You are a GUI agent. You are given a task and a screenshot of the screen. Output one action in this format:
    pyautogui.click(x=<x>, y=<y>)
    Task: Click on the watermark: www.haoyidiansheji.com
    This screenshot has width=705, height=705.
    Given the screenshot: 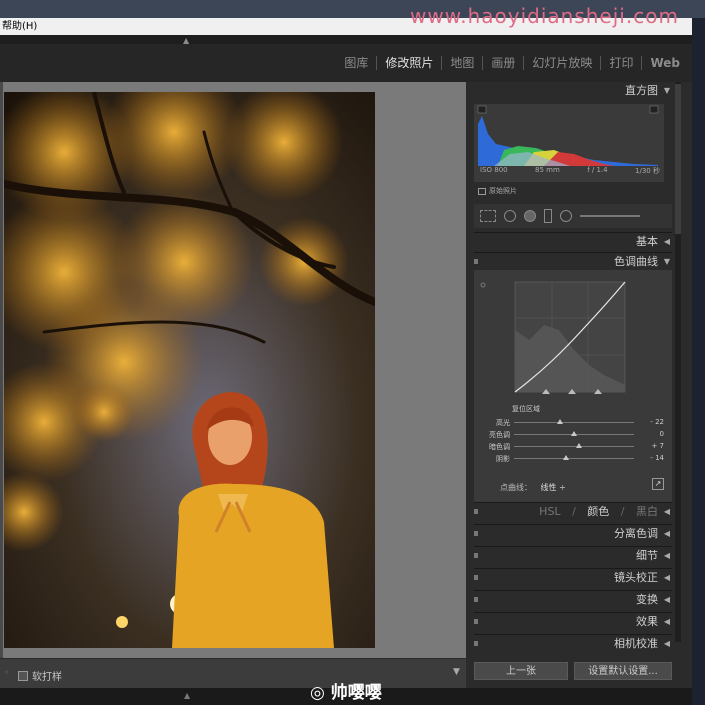 What is the action you would take?
    pyautogui.click(x=544, y=16)
    